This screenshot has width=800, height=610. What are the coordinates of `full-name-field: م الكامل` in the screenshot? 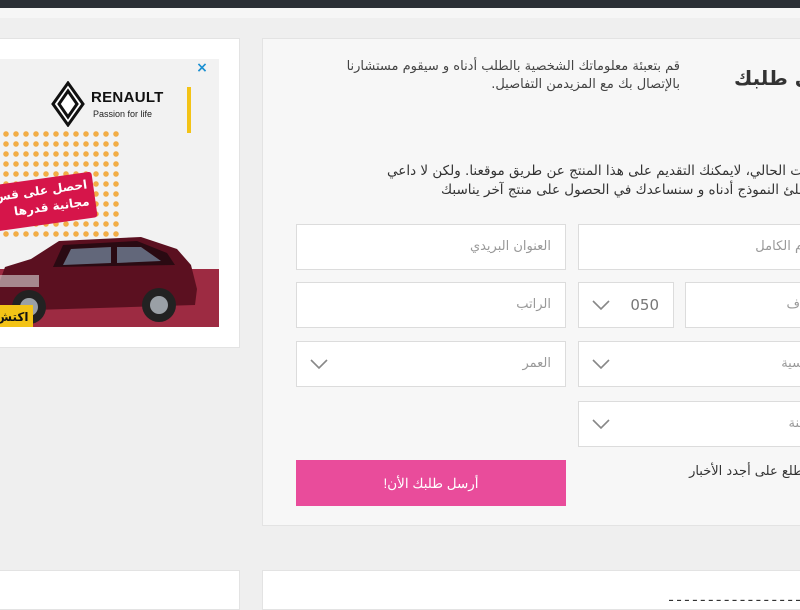 It's located at (689, 247).